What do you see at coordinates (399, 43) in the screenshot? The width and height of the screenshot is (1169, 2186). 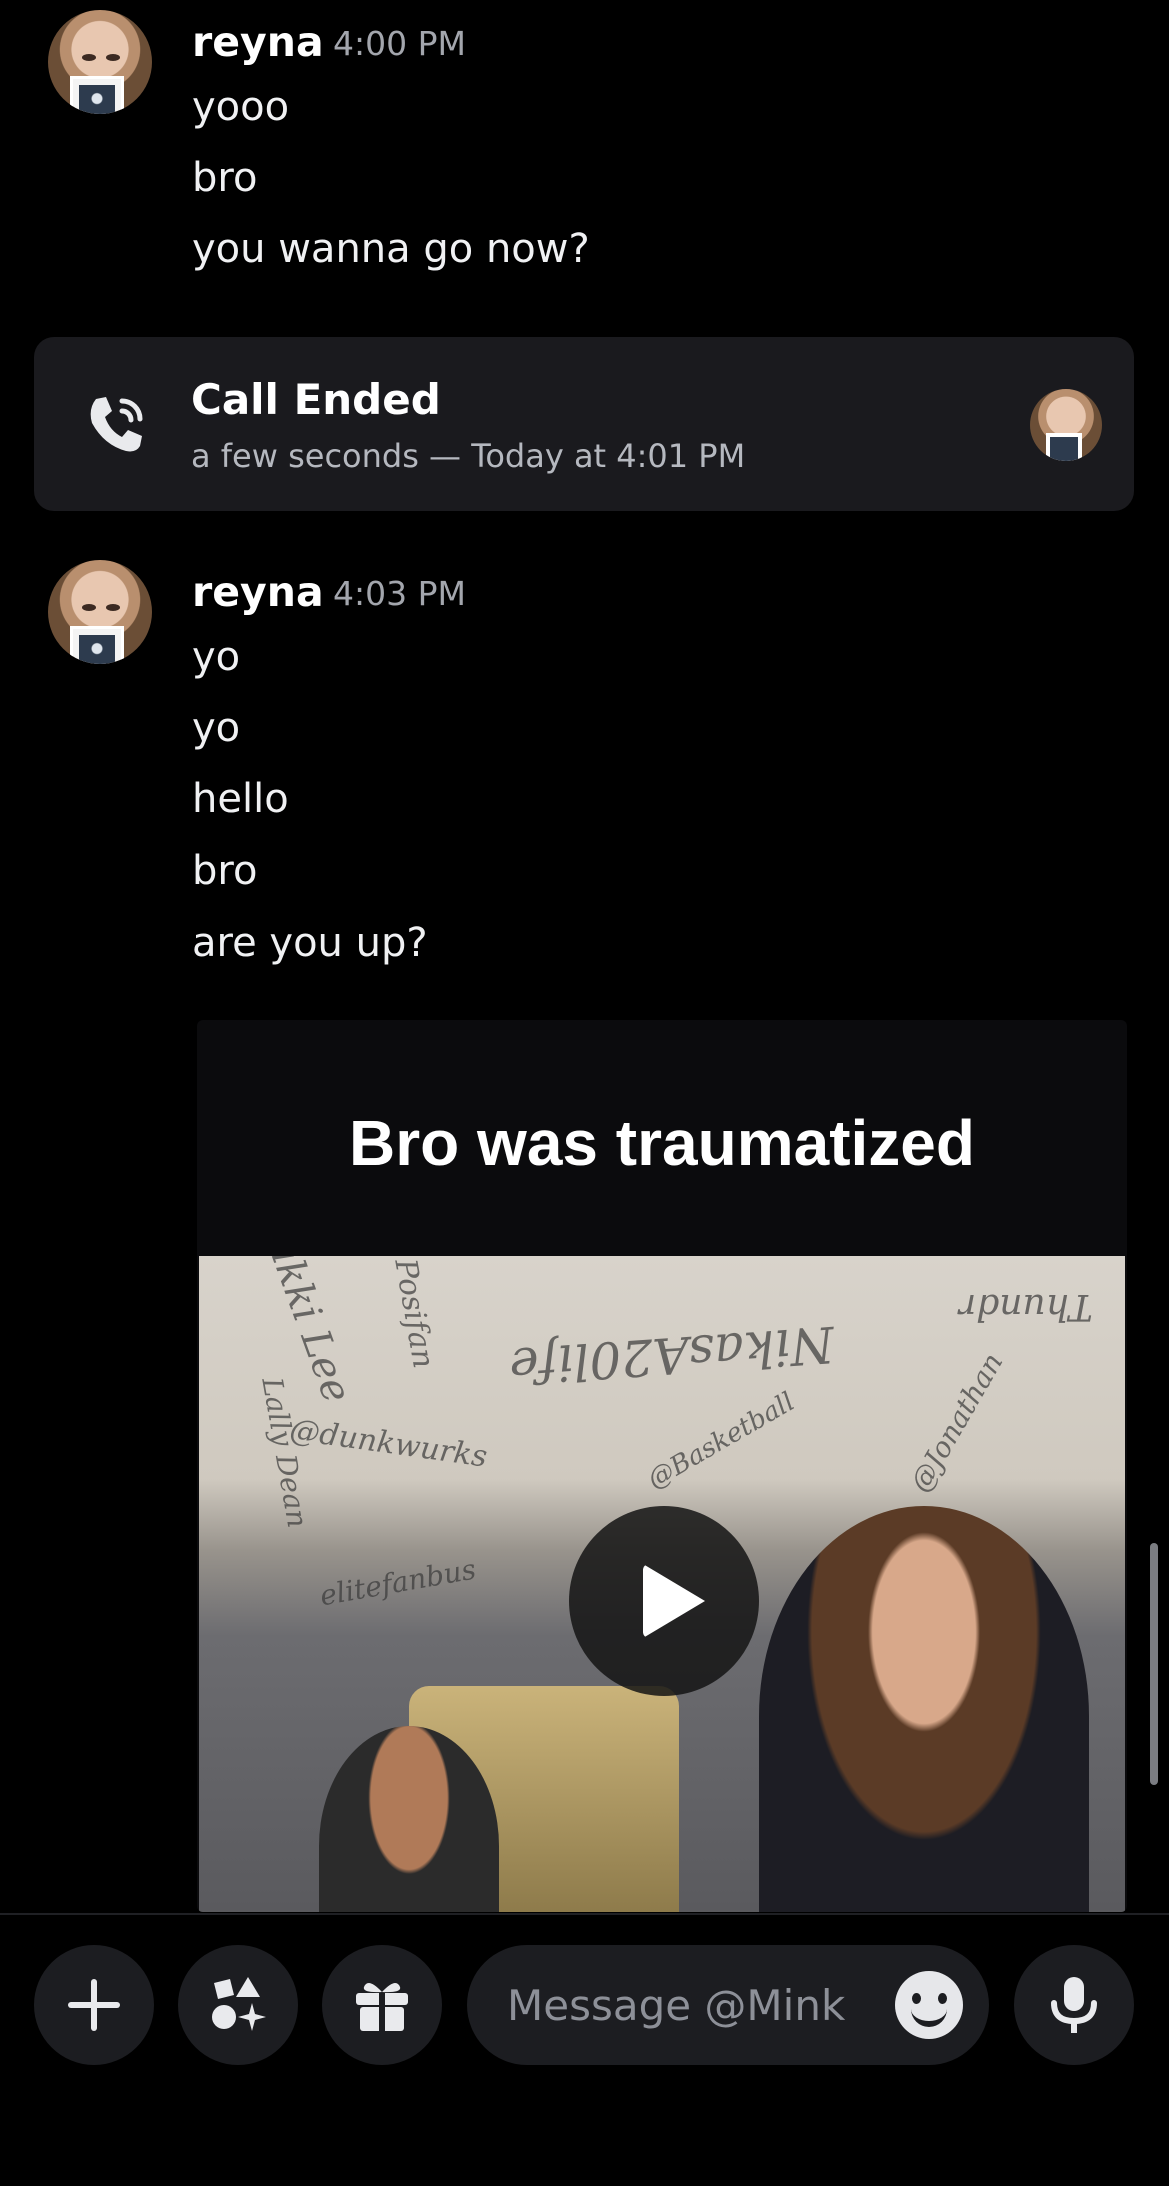 I see `message-timestamp: 4:00 PM` at bounding box center [399, 43].